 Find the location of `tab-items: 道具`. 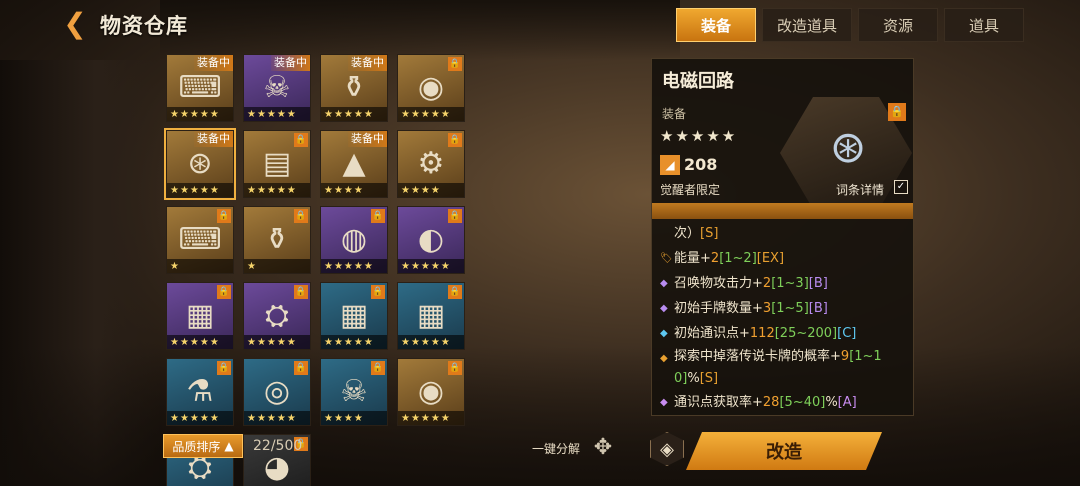

tab-items: 道具 is located at coordinates (984, 25).